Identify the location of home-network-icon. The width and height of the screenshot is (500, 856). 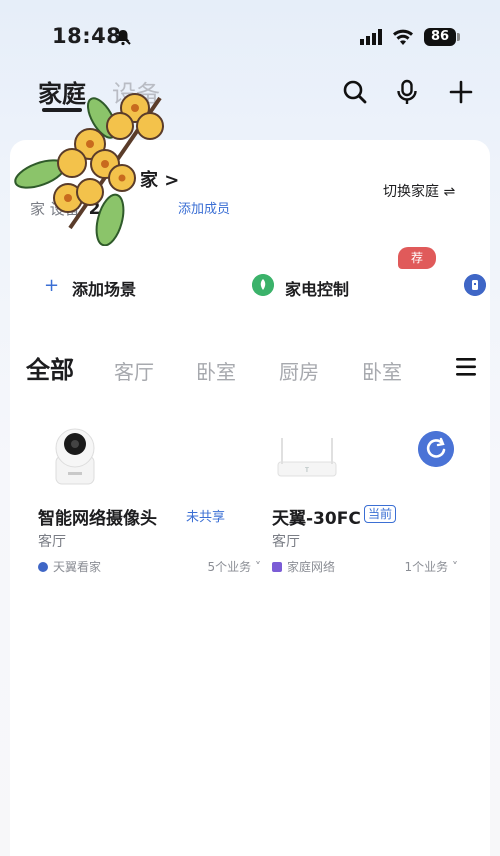
(277, 567).